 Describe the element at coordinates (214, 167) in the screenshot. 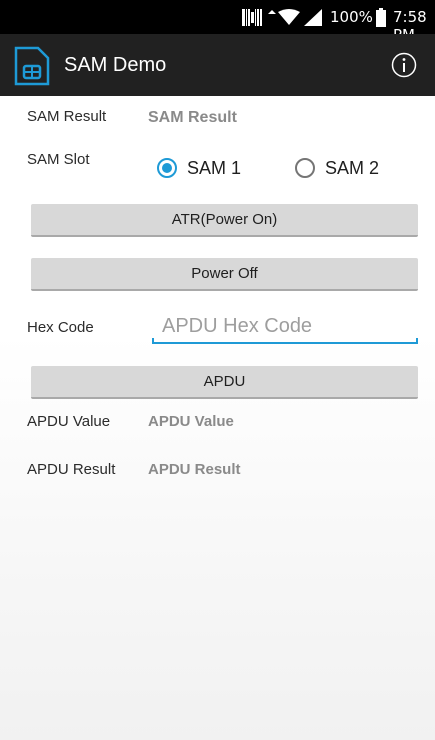

I see `radio-sam1-label: SAM 1` at that location.